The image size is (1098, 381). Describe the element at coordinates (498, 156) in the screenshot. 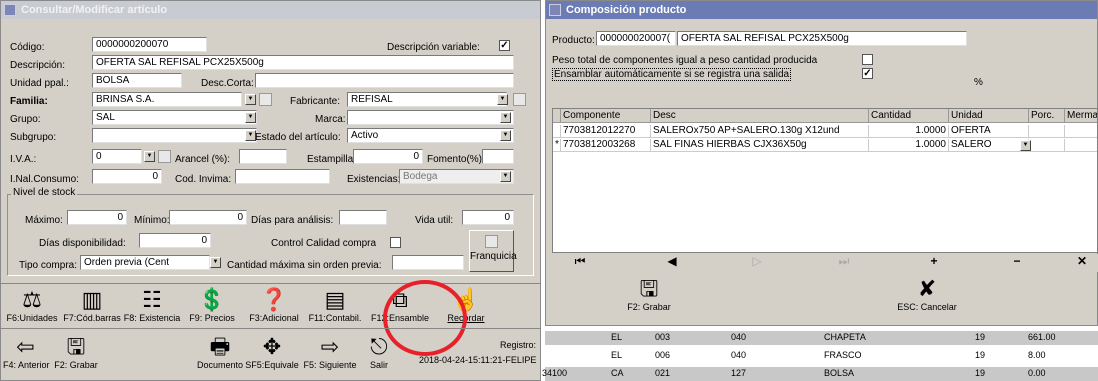

I see `fomento-field` at that location.